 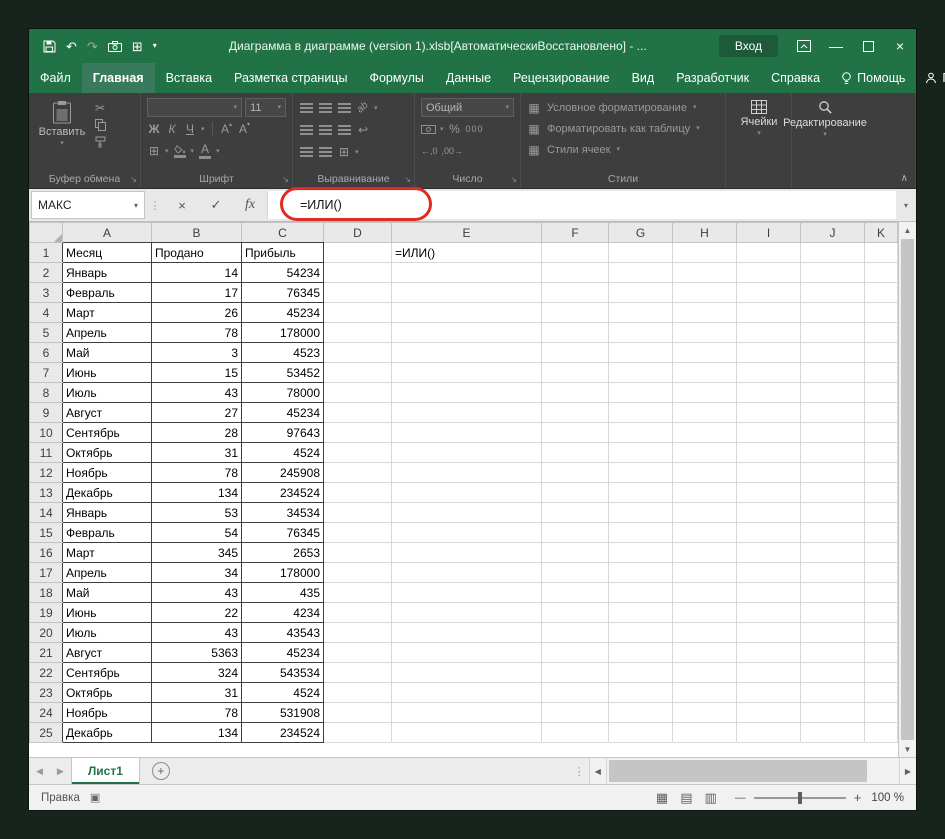 What do you see at coordinates (196, 312) in the screenshot?
I see `cell: 26` at bounding box center [196, 312].